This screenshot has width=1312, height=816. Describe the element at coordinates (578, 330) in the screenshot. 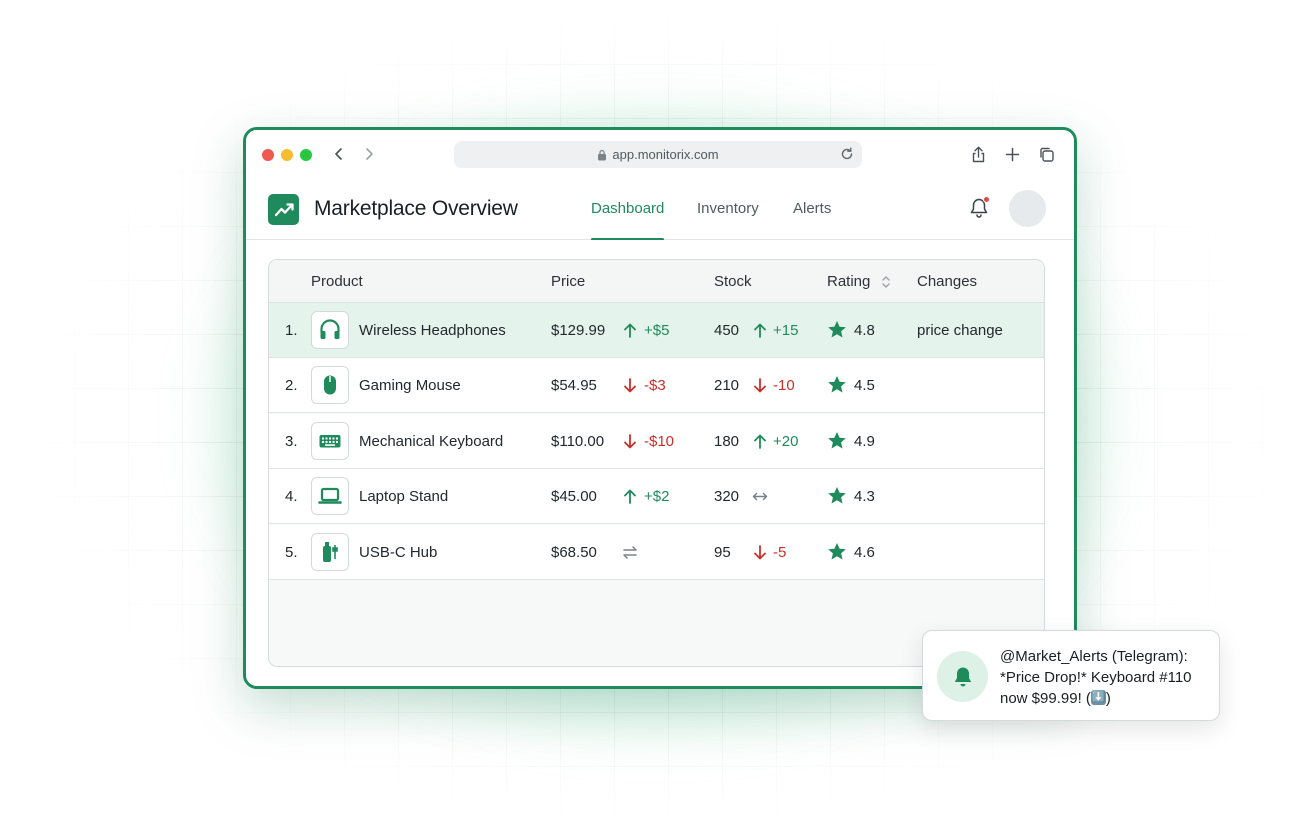

I see `price-value: $129.99` at that location.